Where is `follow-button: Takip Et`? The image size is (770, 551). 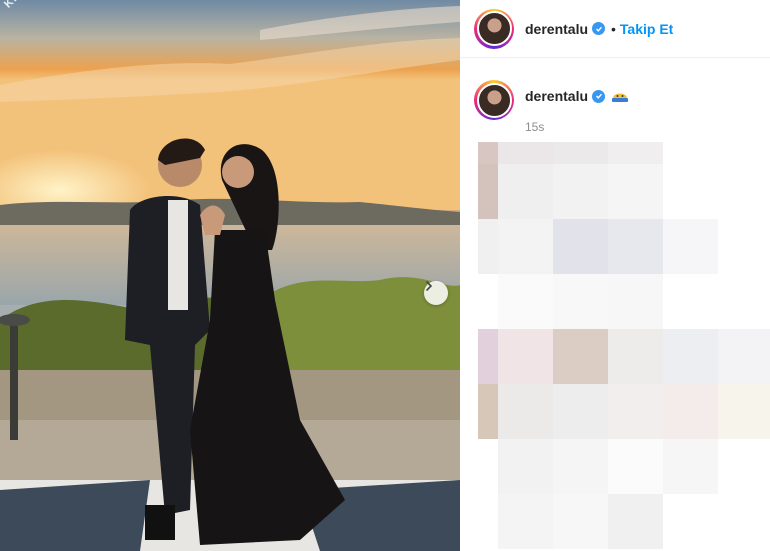
follow-button: Takip Et is located at coordinates (646, 29).